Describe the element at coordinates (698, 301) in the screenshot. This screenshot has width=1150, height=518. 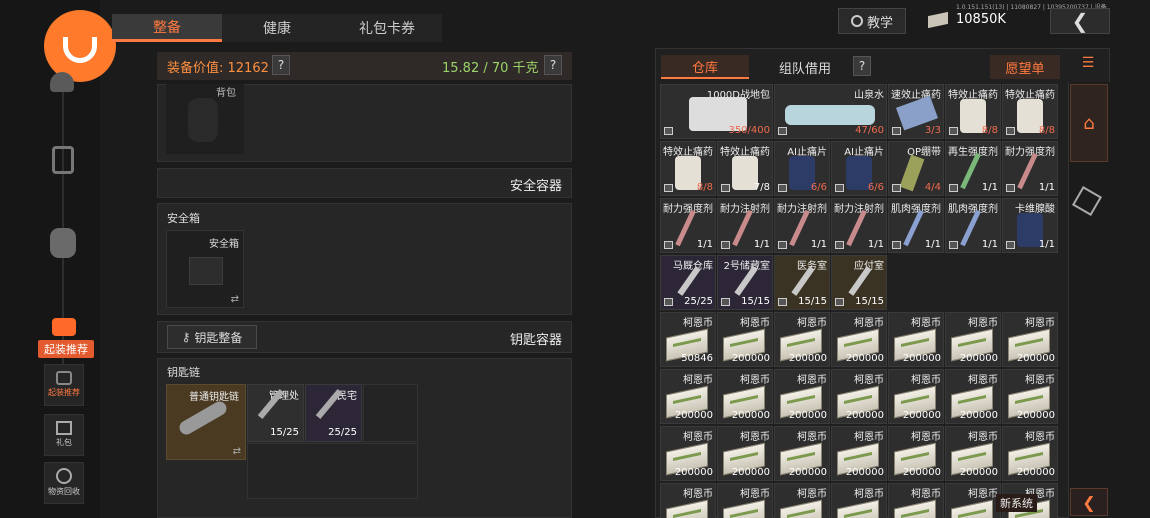
I see `item-count: 25/25` at that location.